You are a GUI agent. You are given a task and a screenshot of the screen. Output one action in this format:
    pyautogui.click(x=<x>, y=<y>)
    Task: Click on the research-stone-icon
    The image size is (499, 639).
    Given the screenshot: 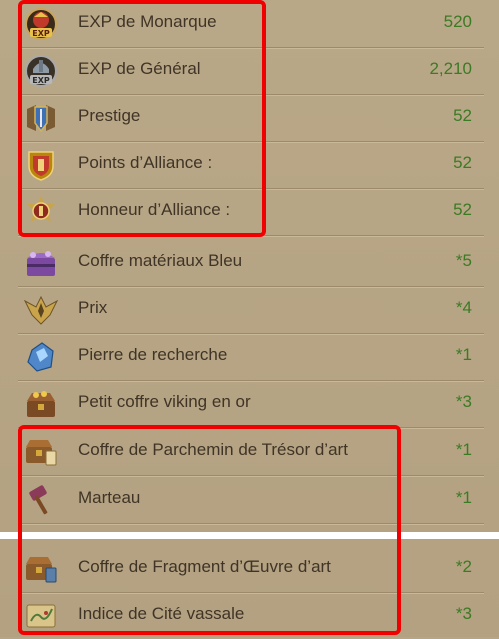 What is the action you would take?
    pyautogui.click(x=41, y=357)
    